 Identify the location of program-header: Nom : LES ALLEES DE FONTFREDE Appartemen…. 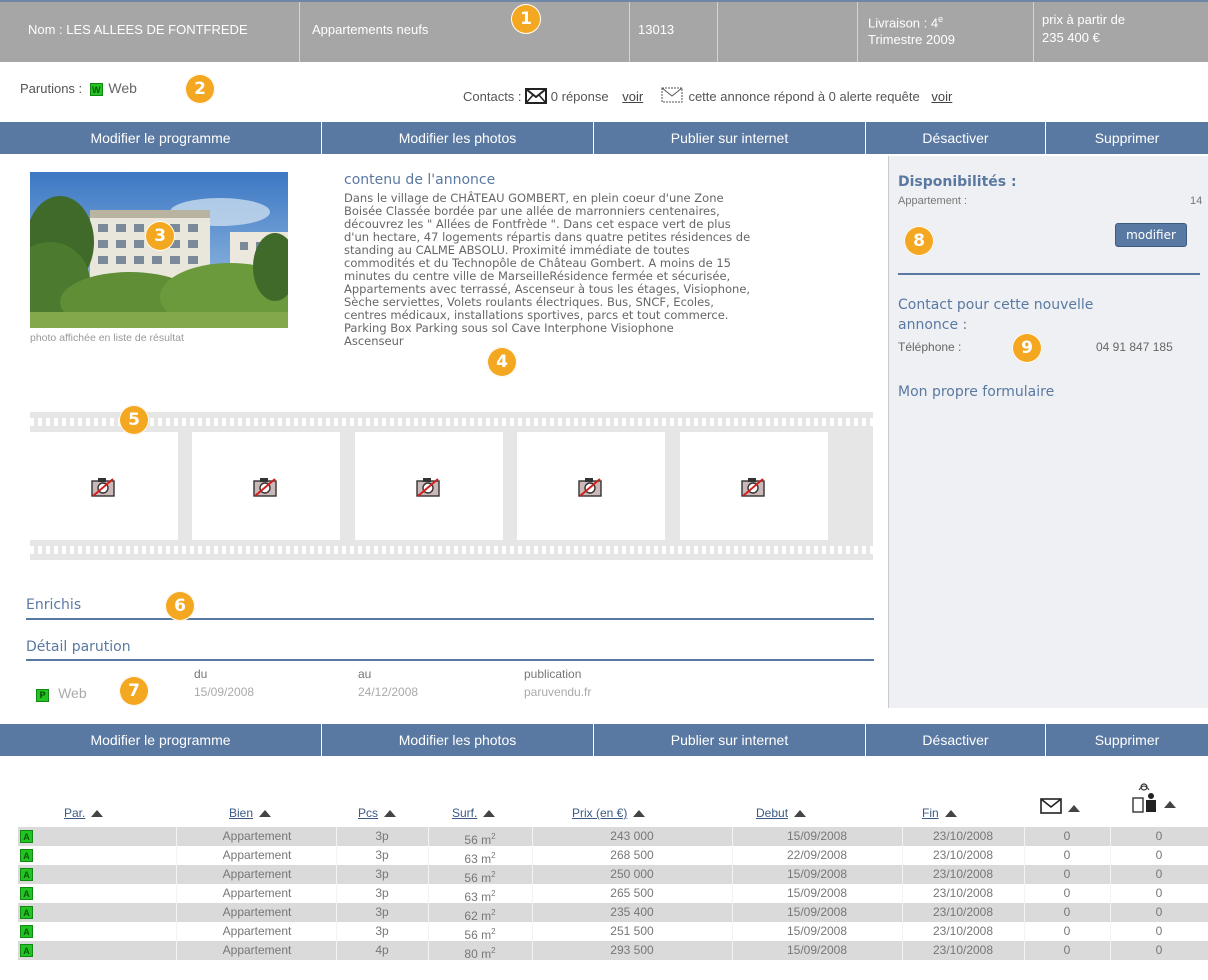
(604, 31).